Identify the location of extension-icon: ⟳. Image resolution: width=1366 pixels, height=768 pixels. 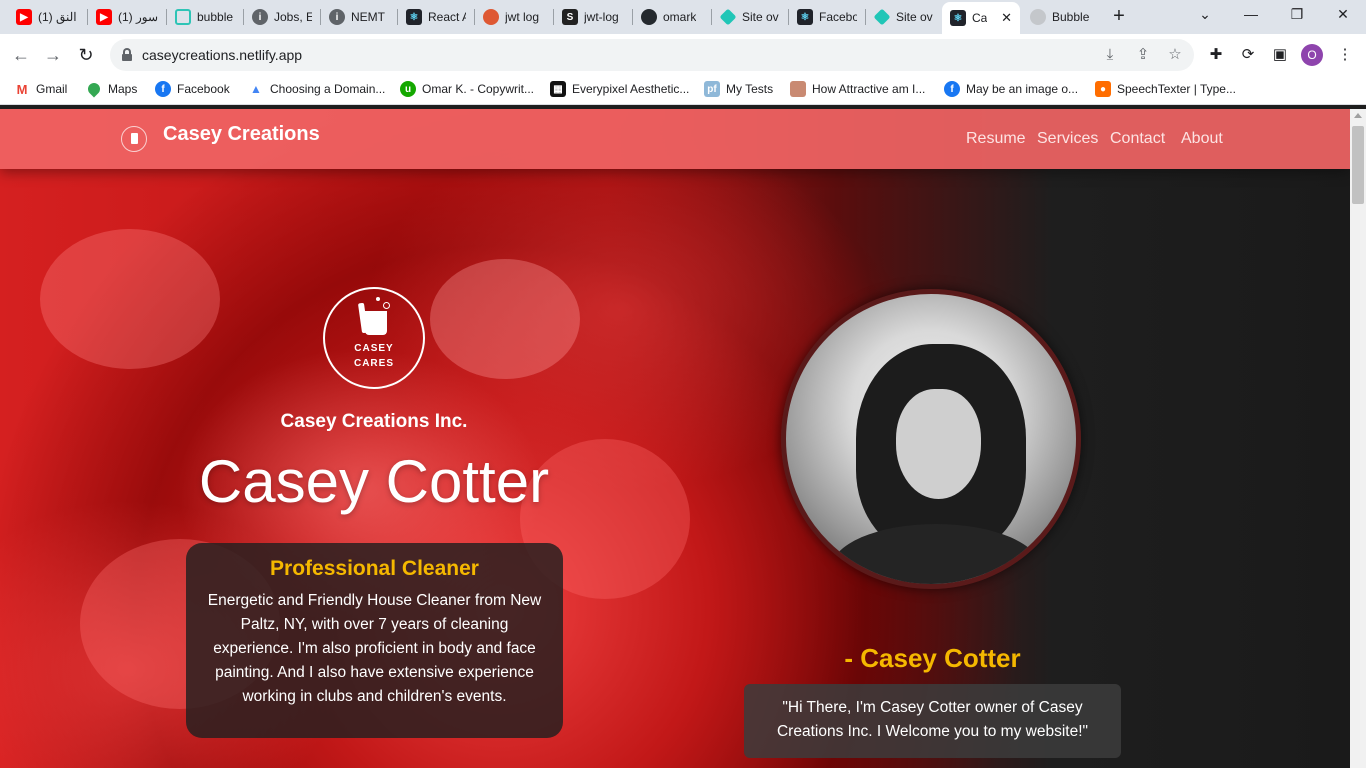
(1248, 55).